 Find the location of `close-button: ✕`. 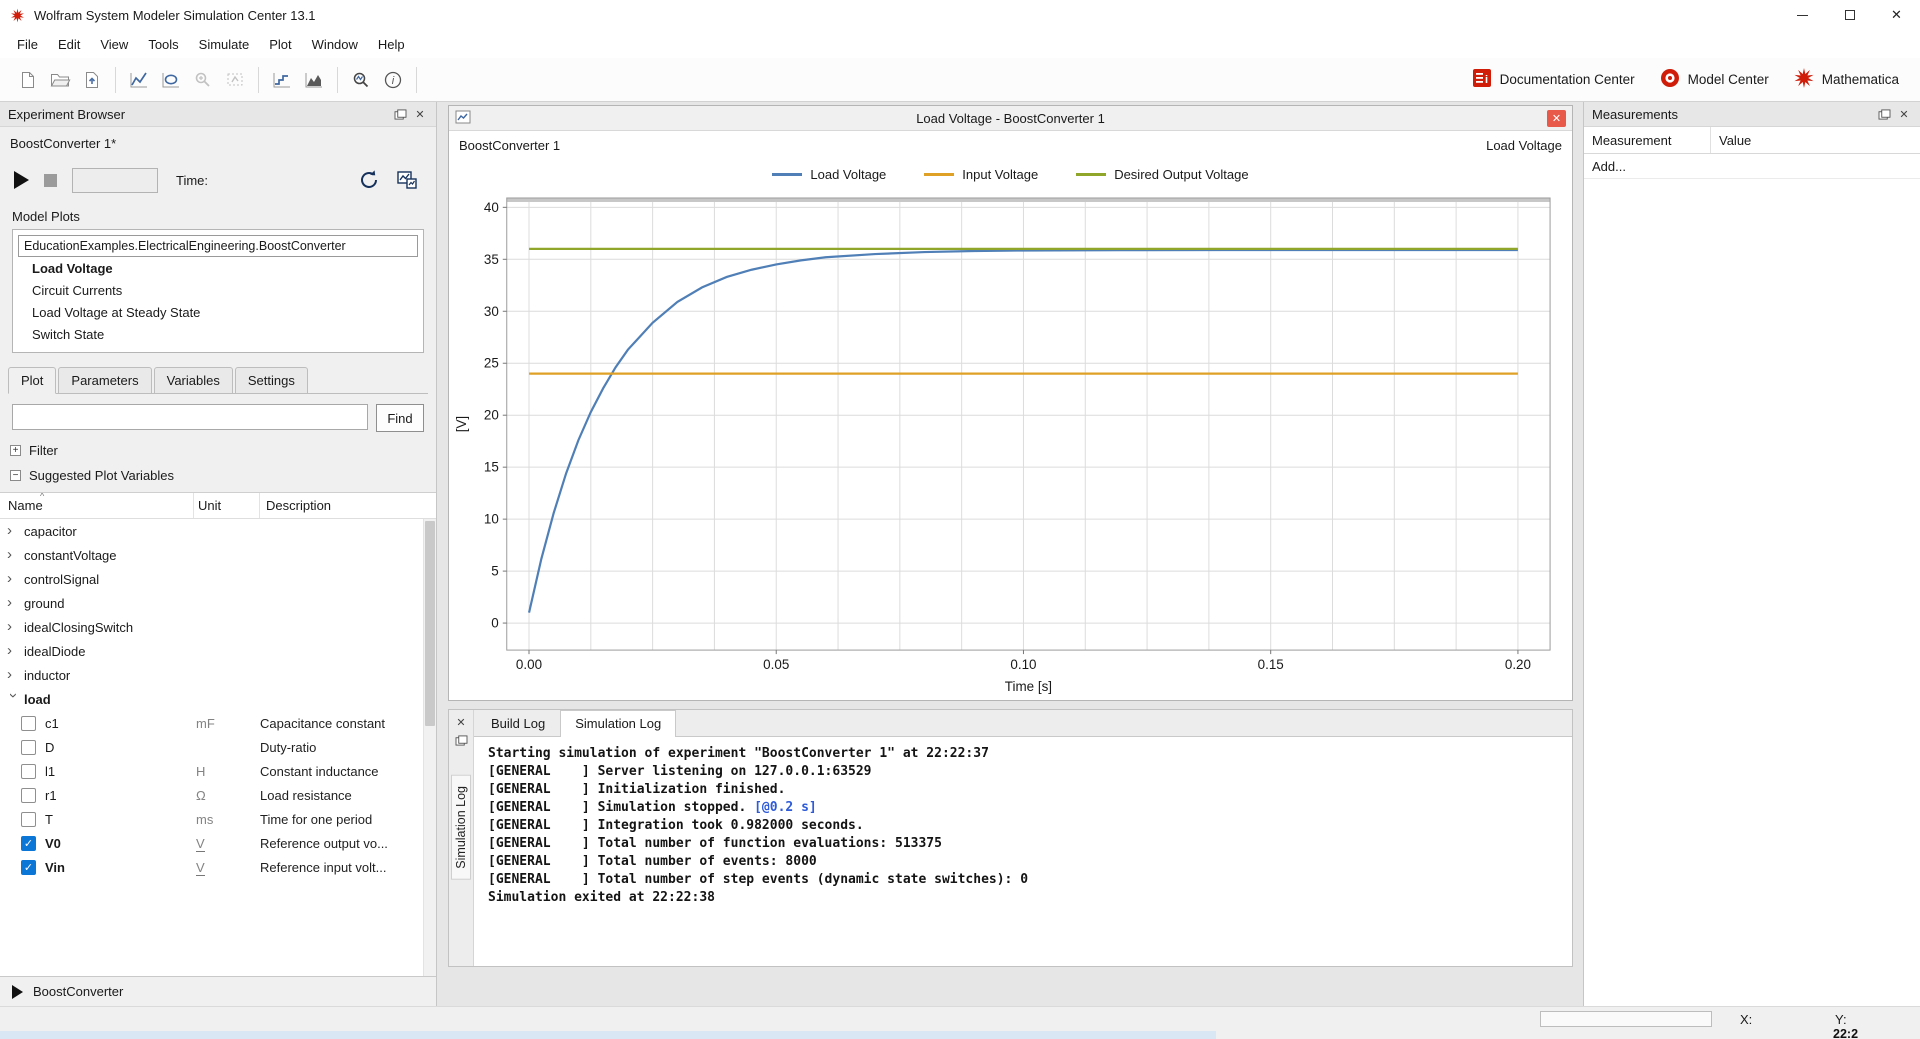

close-button: ✕ is located at coordinates (1896, 15).